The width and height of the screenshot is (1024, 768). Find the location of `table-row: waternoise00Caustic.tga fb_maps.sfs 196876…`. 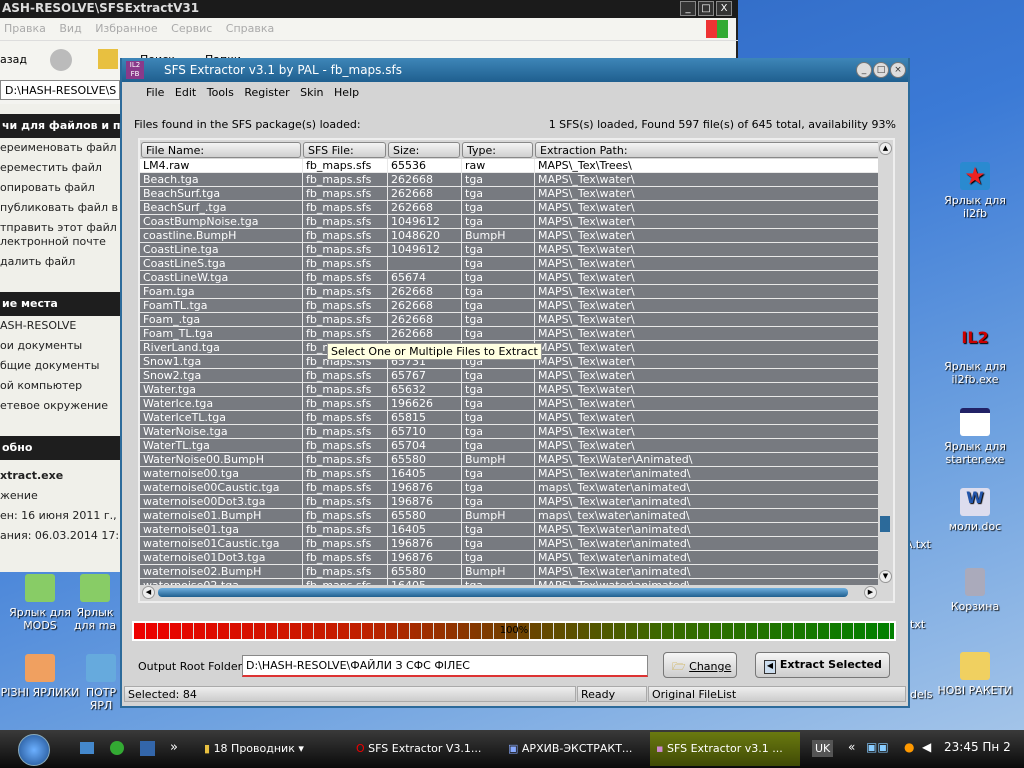

table-row: waternoise00Caustic.tga fb_maps.sfs 196876… is located at coordinates (510, 488).